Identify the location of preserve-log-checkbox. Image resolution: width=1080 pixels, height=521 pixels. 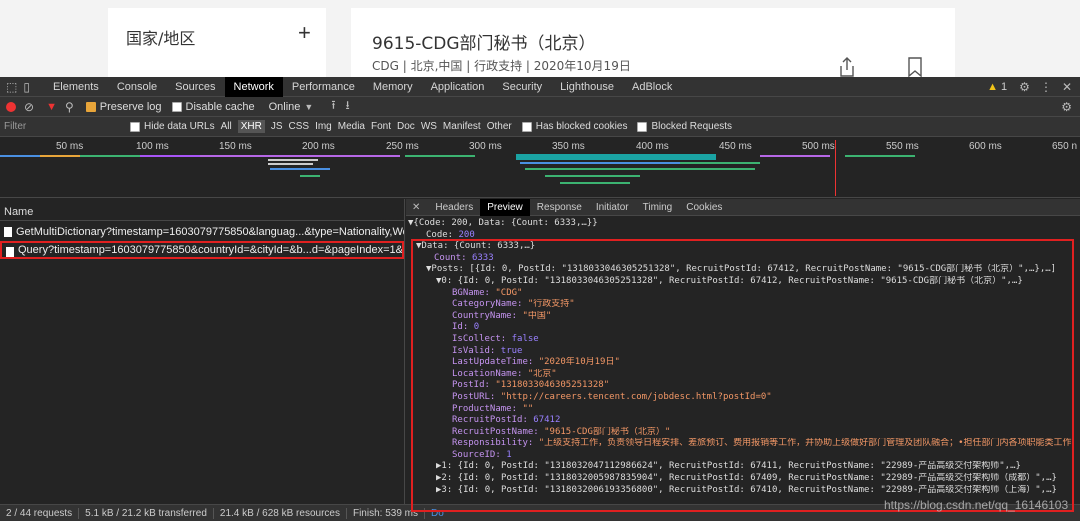
(90, 106).